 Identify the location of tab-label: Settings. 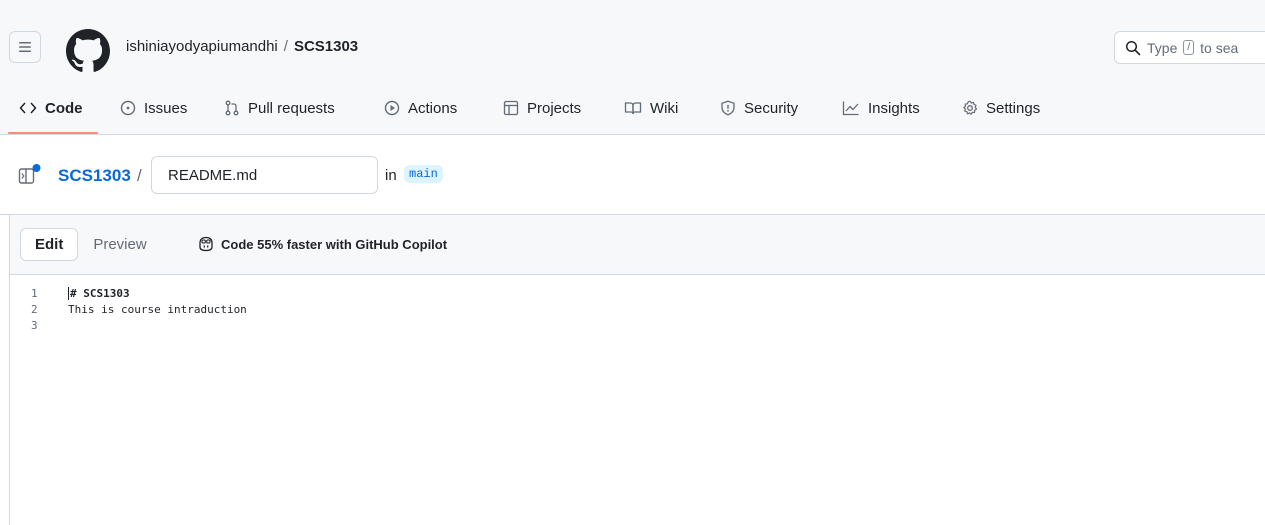
(1013, 108).